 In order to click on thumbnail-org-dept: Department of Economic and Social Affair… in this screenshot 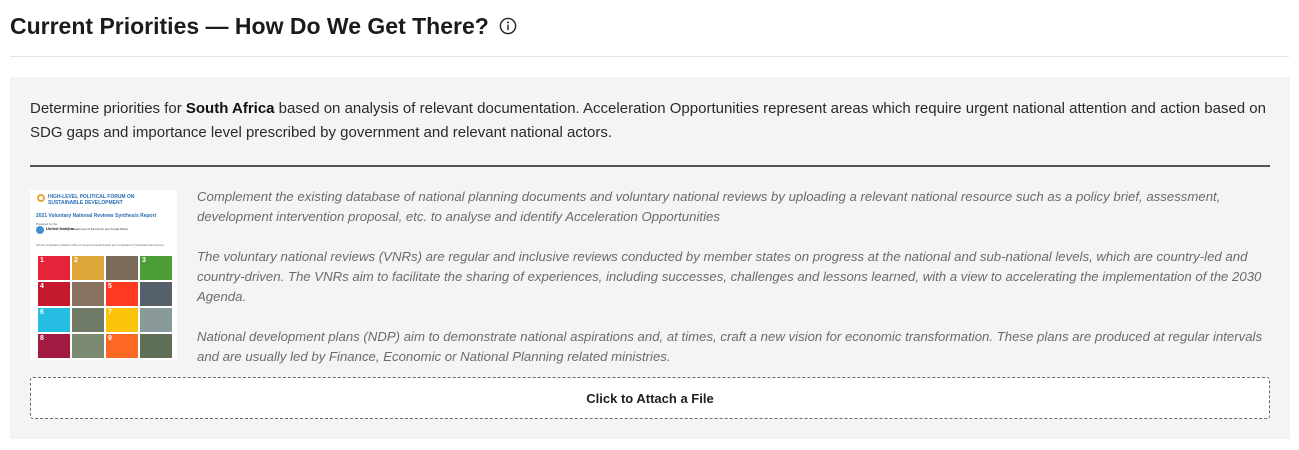, I will do `click(98, 229)`.